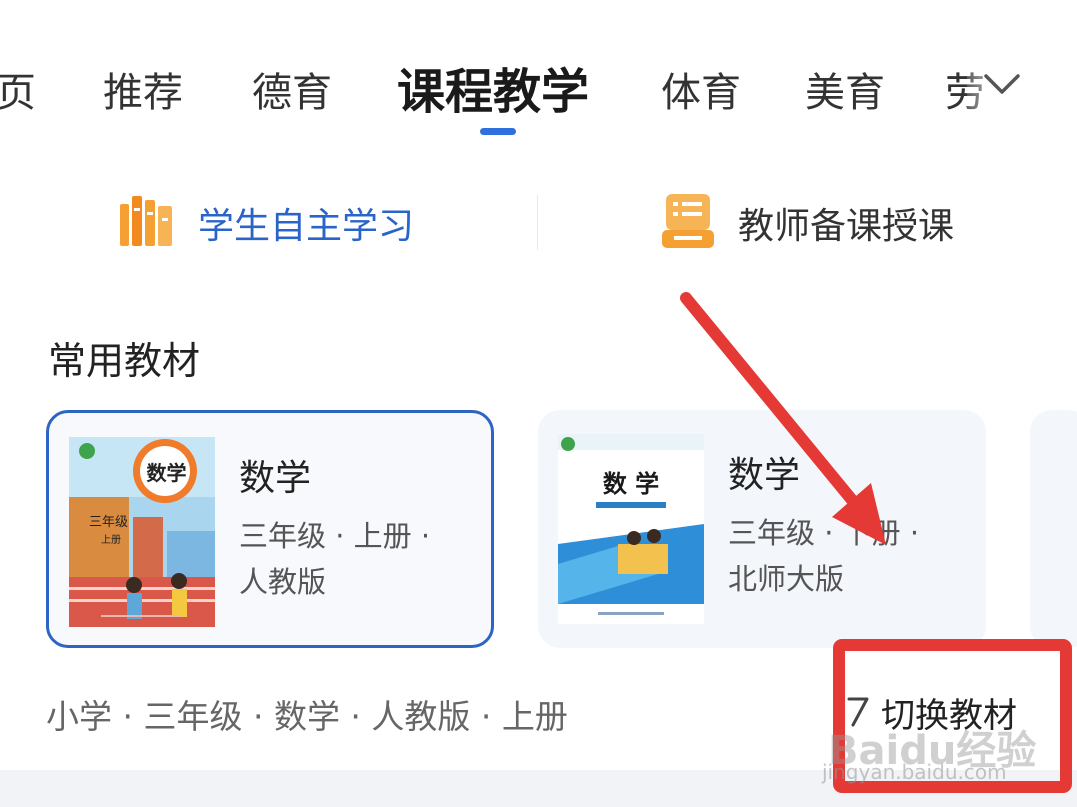 The height and width of the screenshot is (807, 1077). Describe the element at coordinates (142, 532) in the screenshot. I see `textbook-cover-image: 数学 三年级 上册` at that location.